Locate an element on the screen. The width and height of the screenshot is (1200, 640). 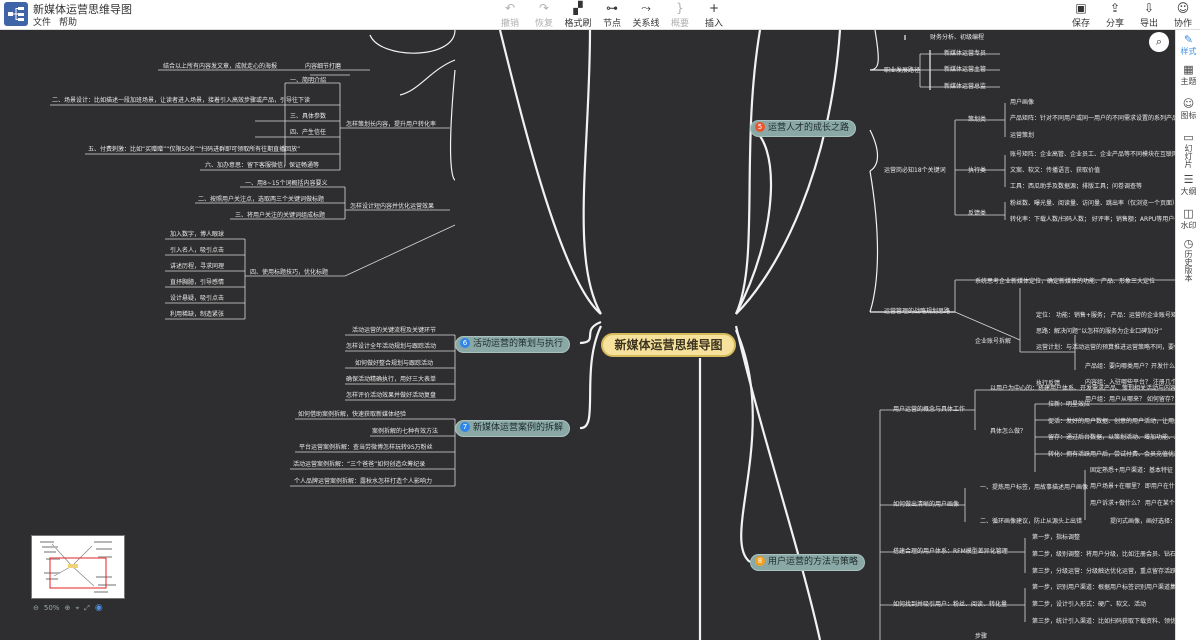
topic-node: 如何做出清晰的用户画像 is located at coordinates (926, 505).